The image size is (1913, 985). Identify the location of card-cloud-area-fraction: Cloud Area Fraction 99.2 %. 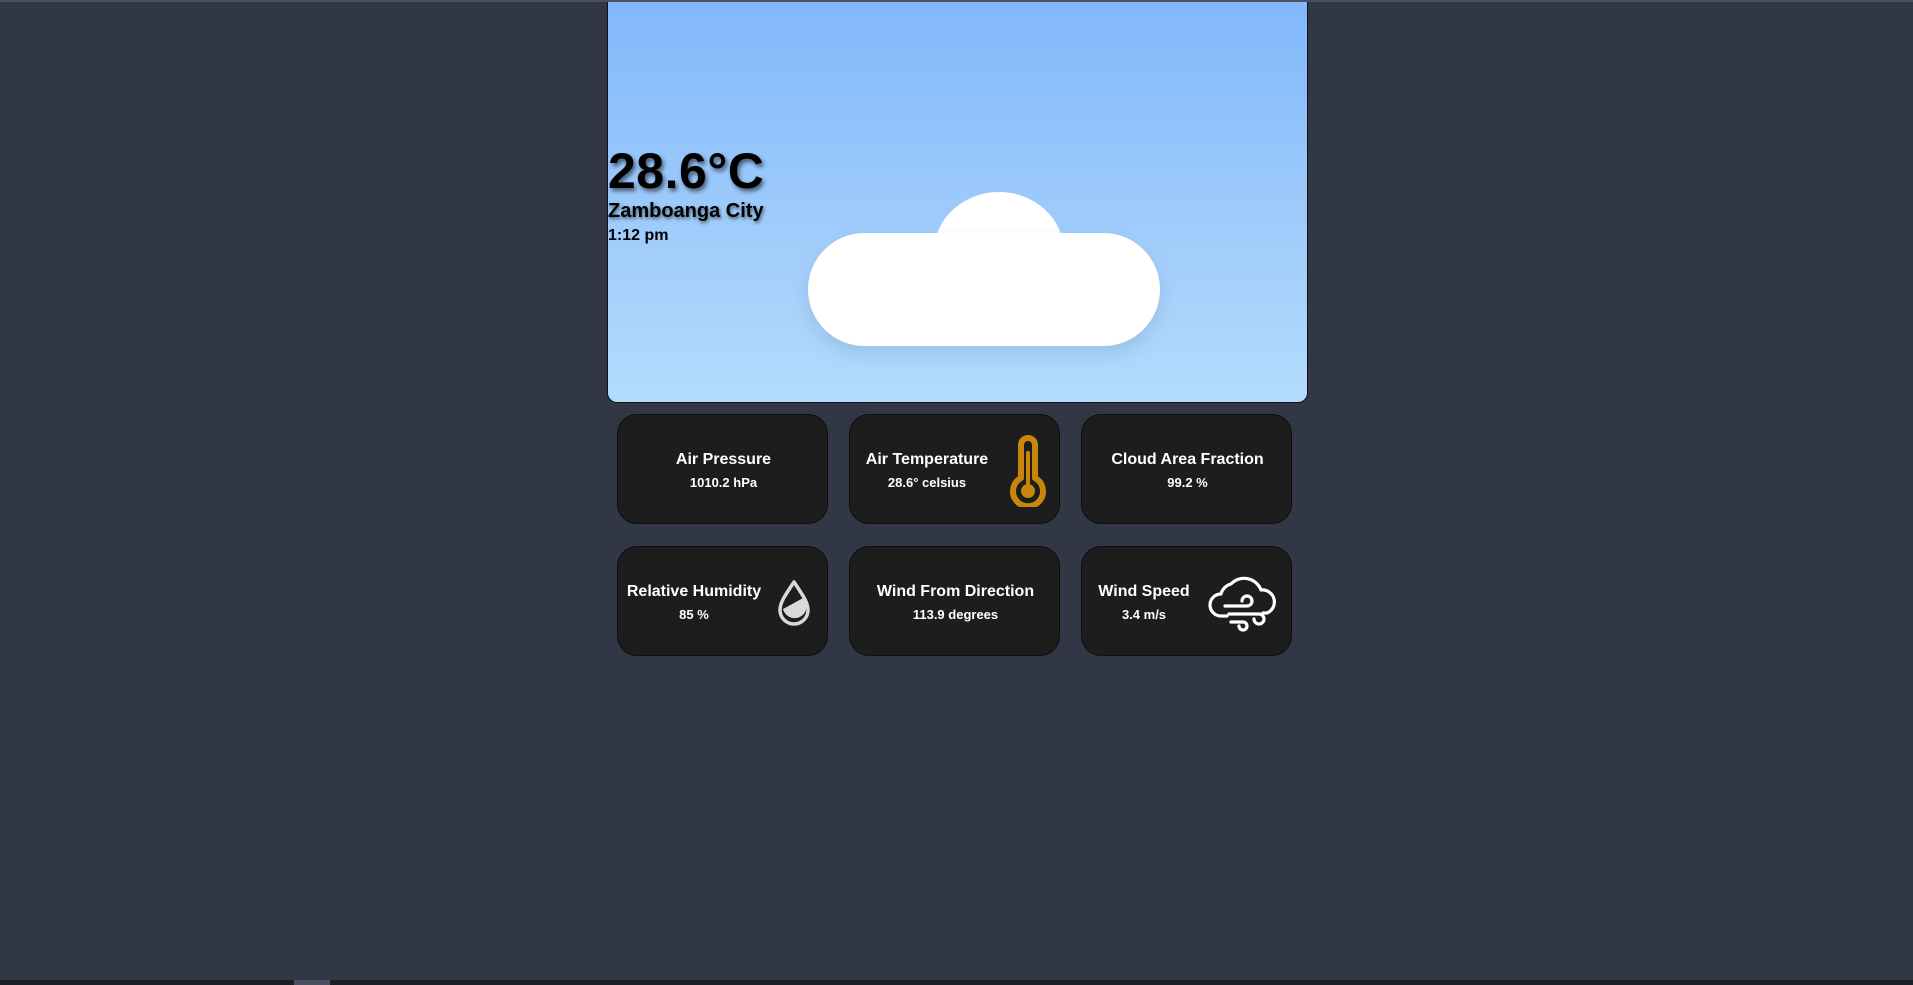
(1186, 469).